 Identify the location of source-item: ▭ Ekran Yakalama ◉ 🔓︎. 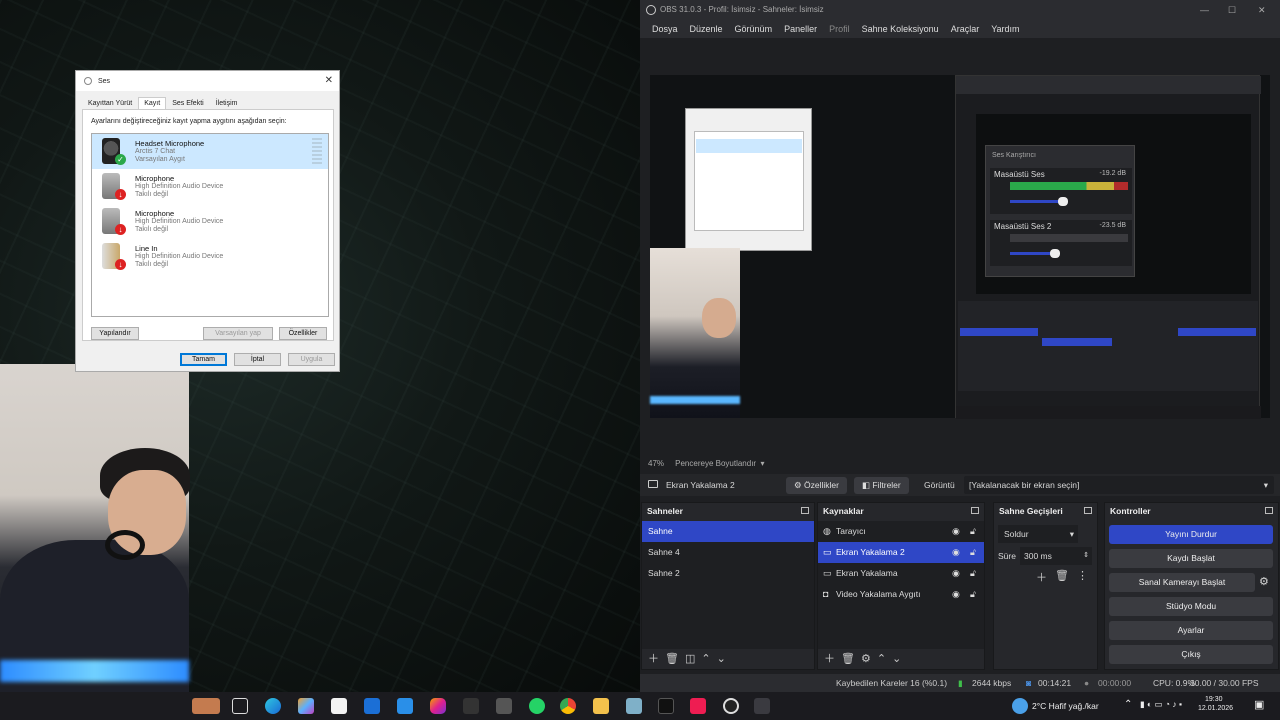
(901, 573).